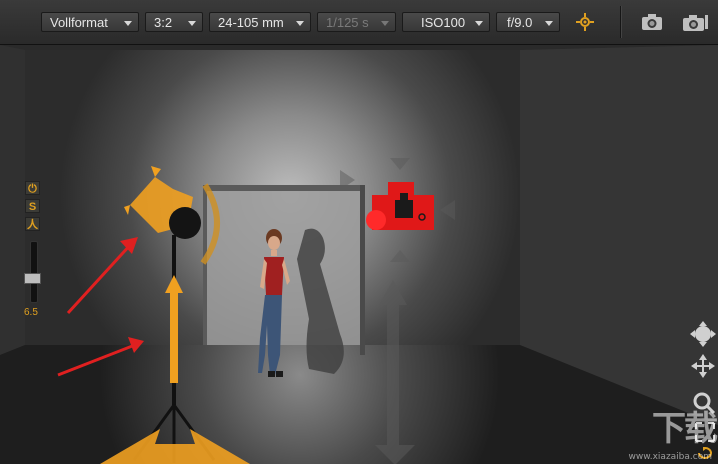  I want to click on camera-icon, so click(652, 22).